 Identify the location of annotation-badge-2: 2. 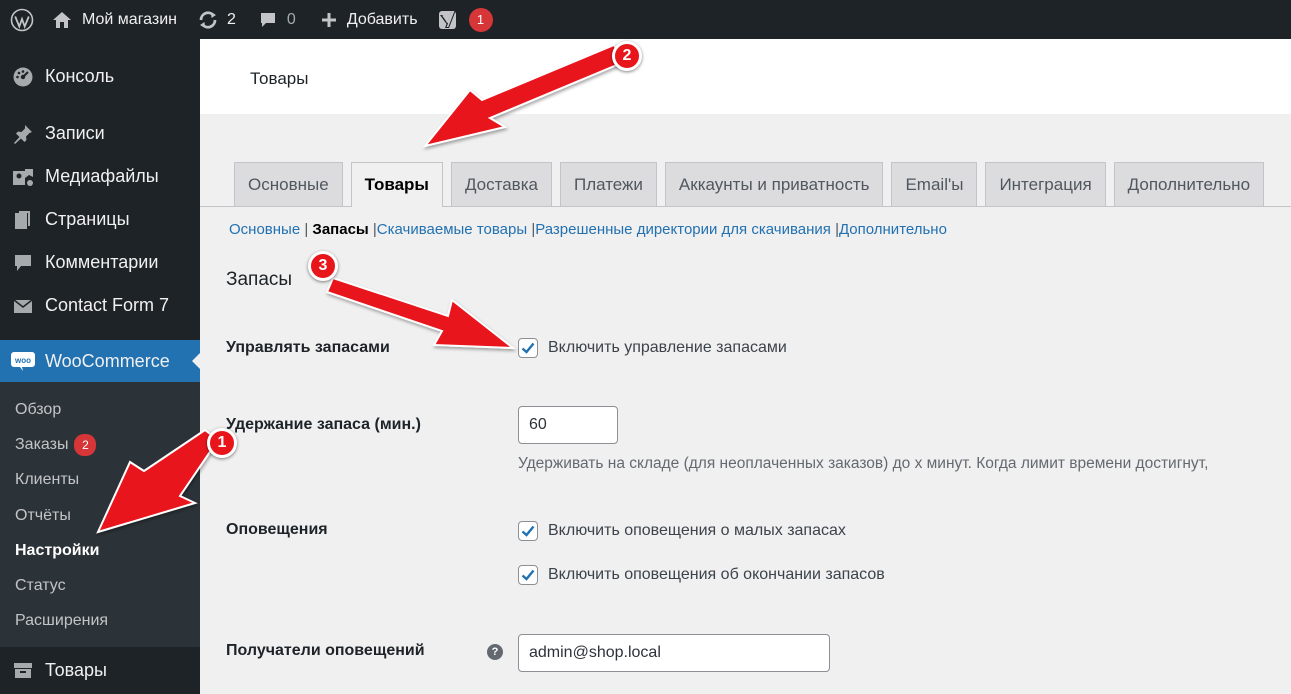
(627, 56).